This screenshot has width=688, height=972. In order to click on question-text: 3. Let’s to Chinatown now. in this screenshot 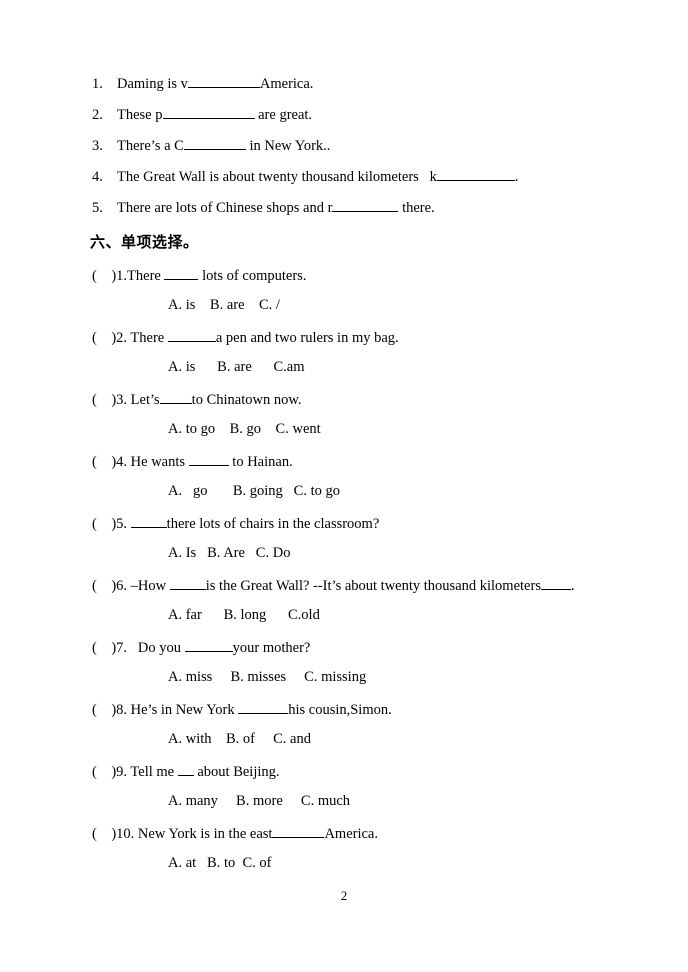, I will do `click(208, 399)`.